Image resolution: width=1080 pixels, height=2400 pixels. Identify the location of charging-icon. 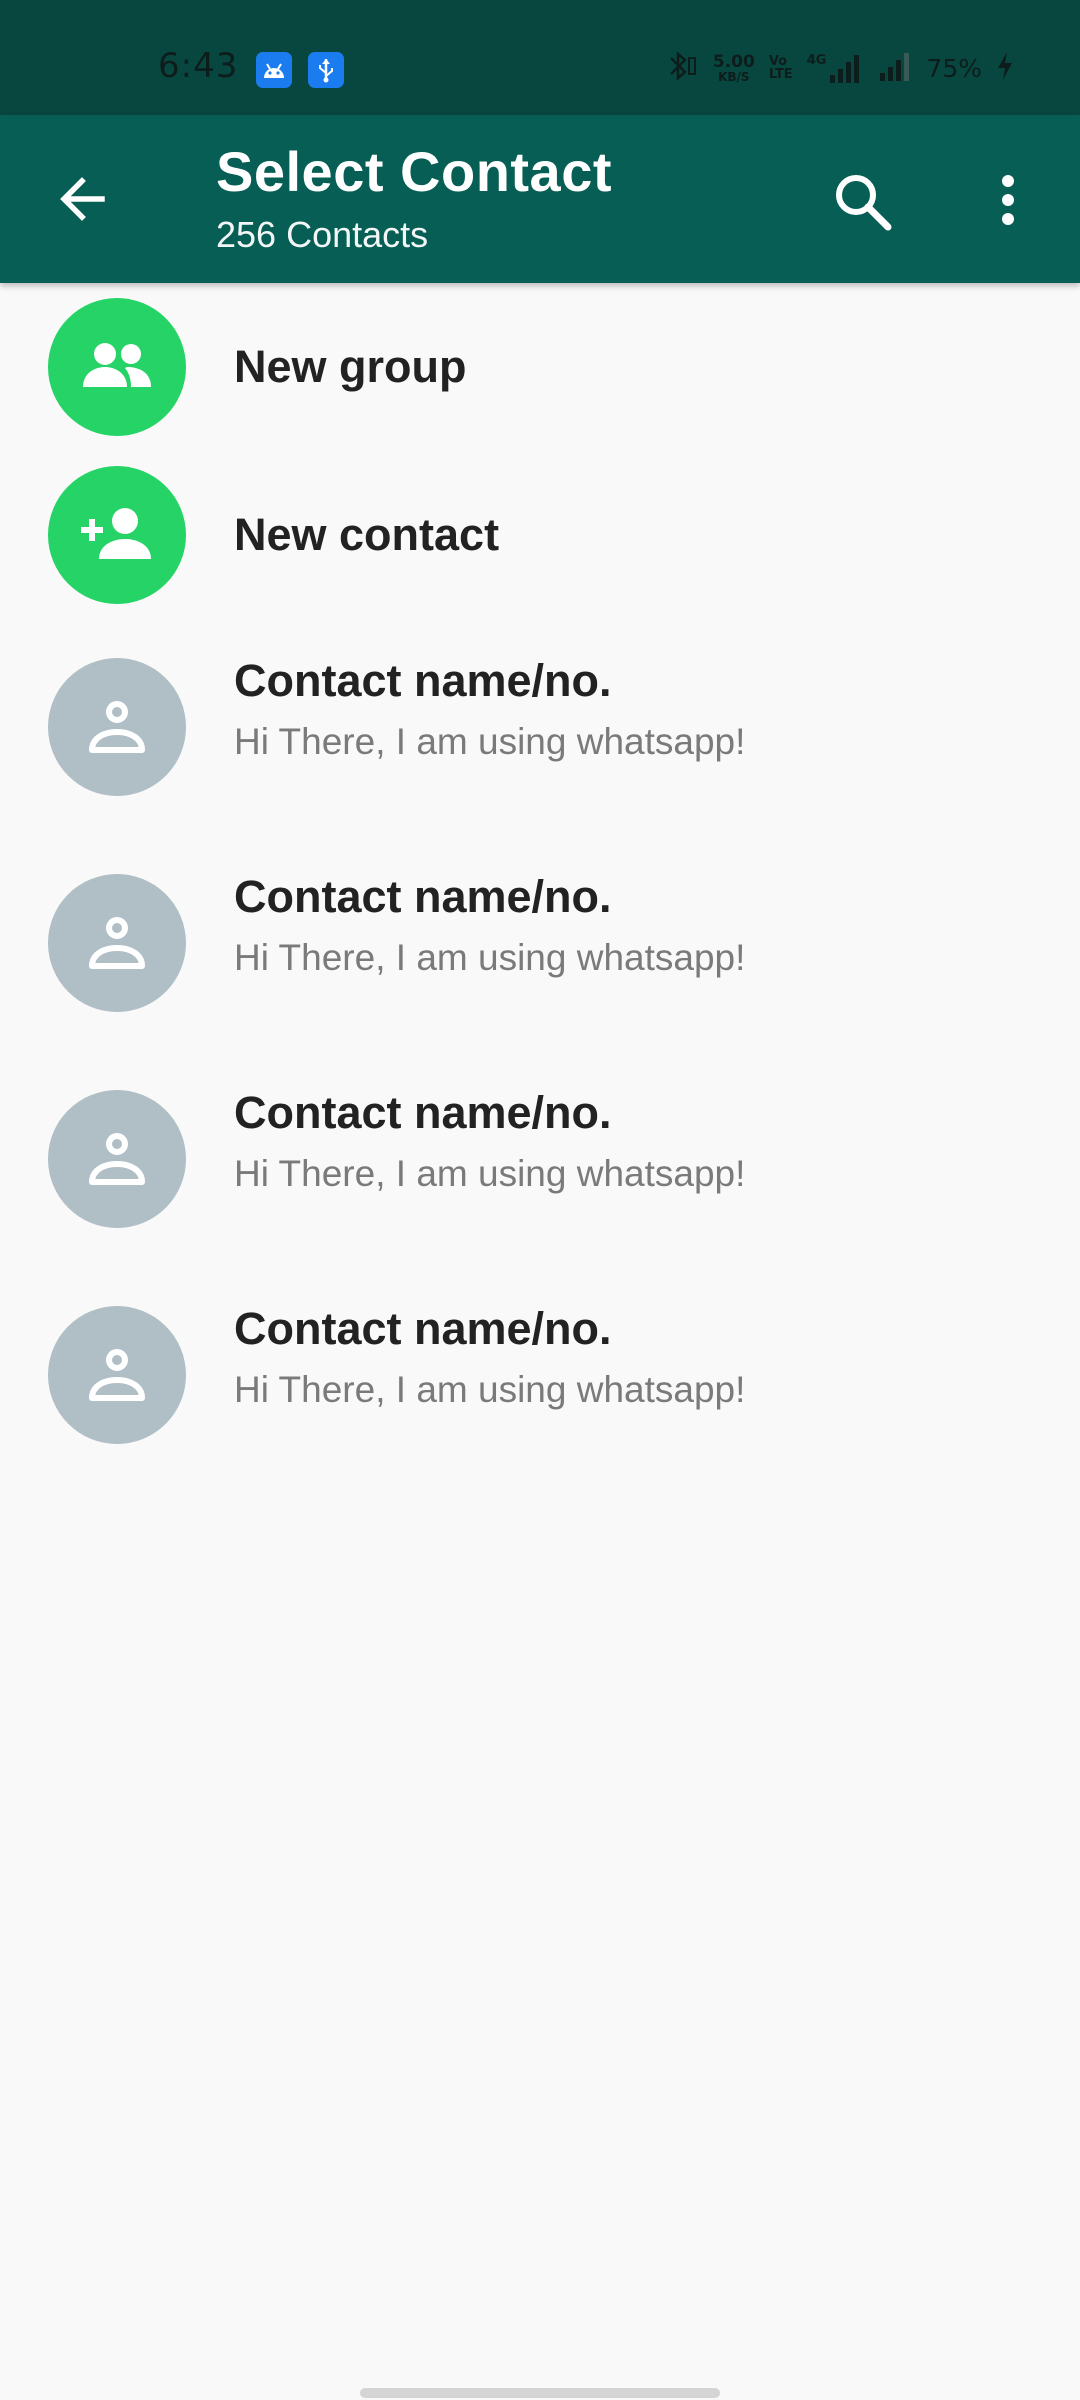
(1005, 68).